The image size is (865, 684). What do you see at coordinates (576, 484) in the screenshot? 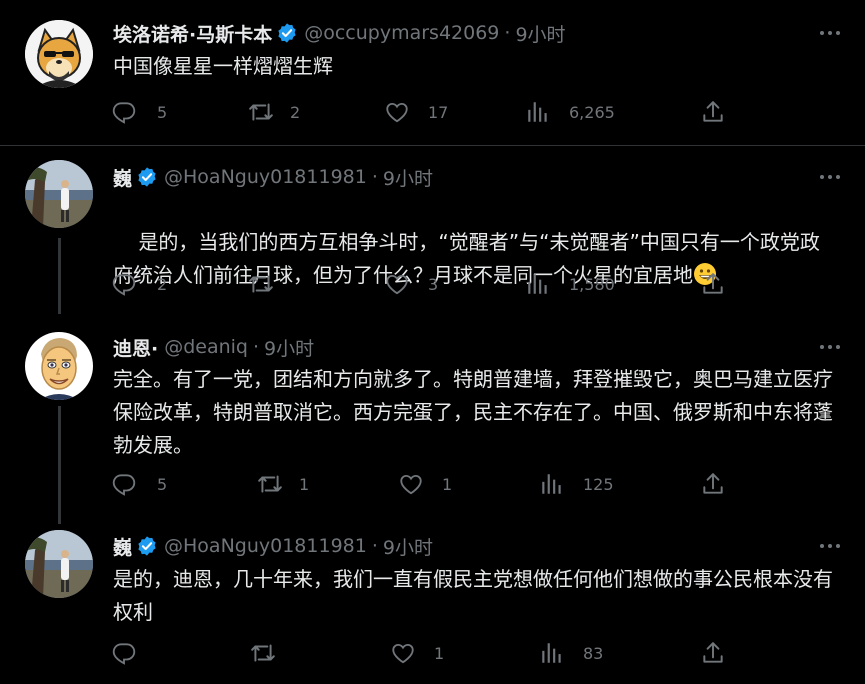
I see `views-button: 125` at bounding box center [576, 484].